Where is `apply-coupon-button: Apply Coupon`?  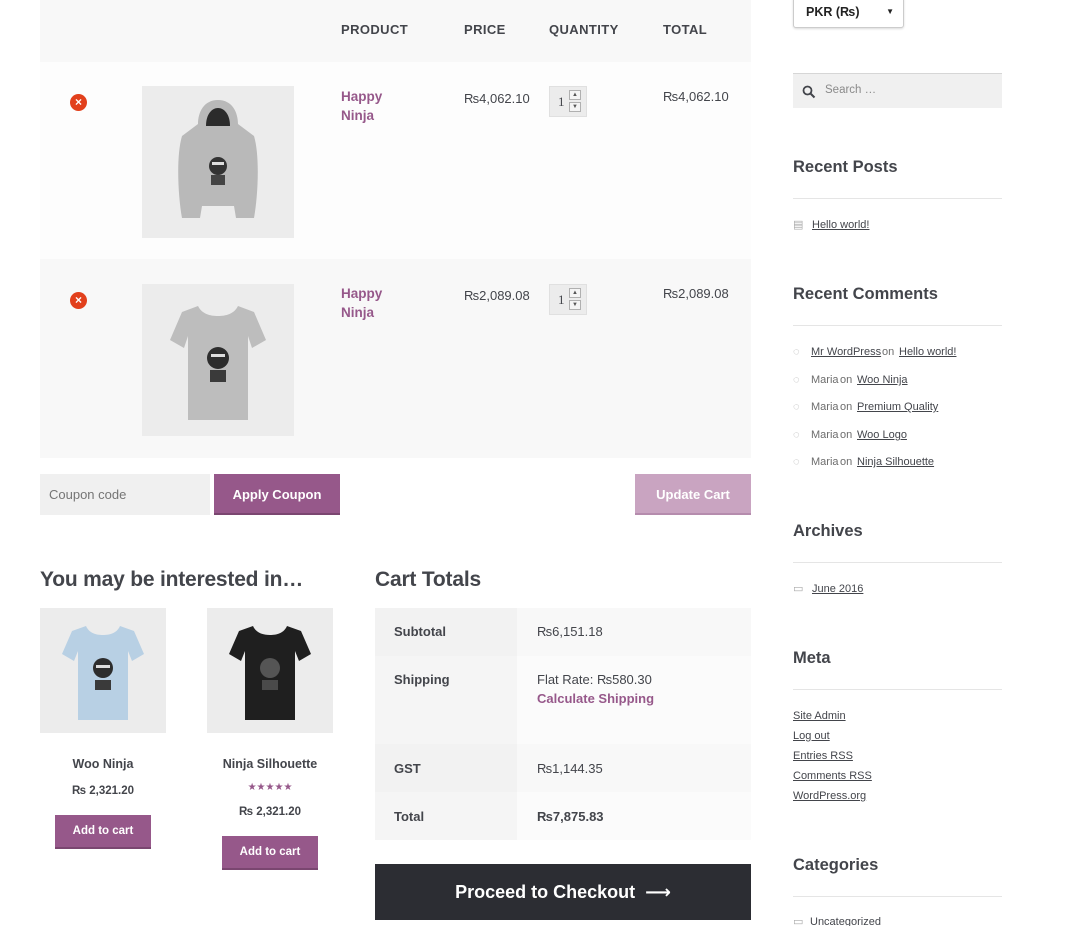
apply-coupon-button: Apply Coupon is located at coordinates (277, 494).